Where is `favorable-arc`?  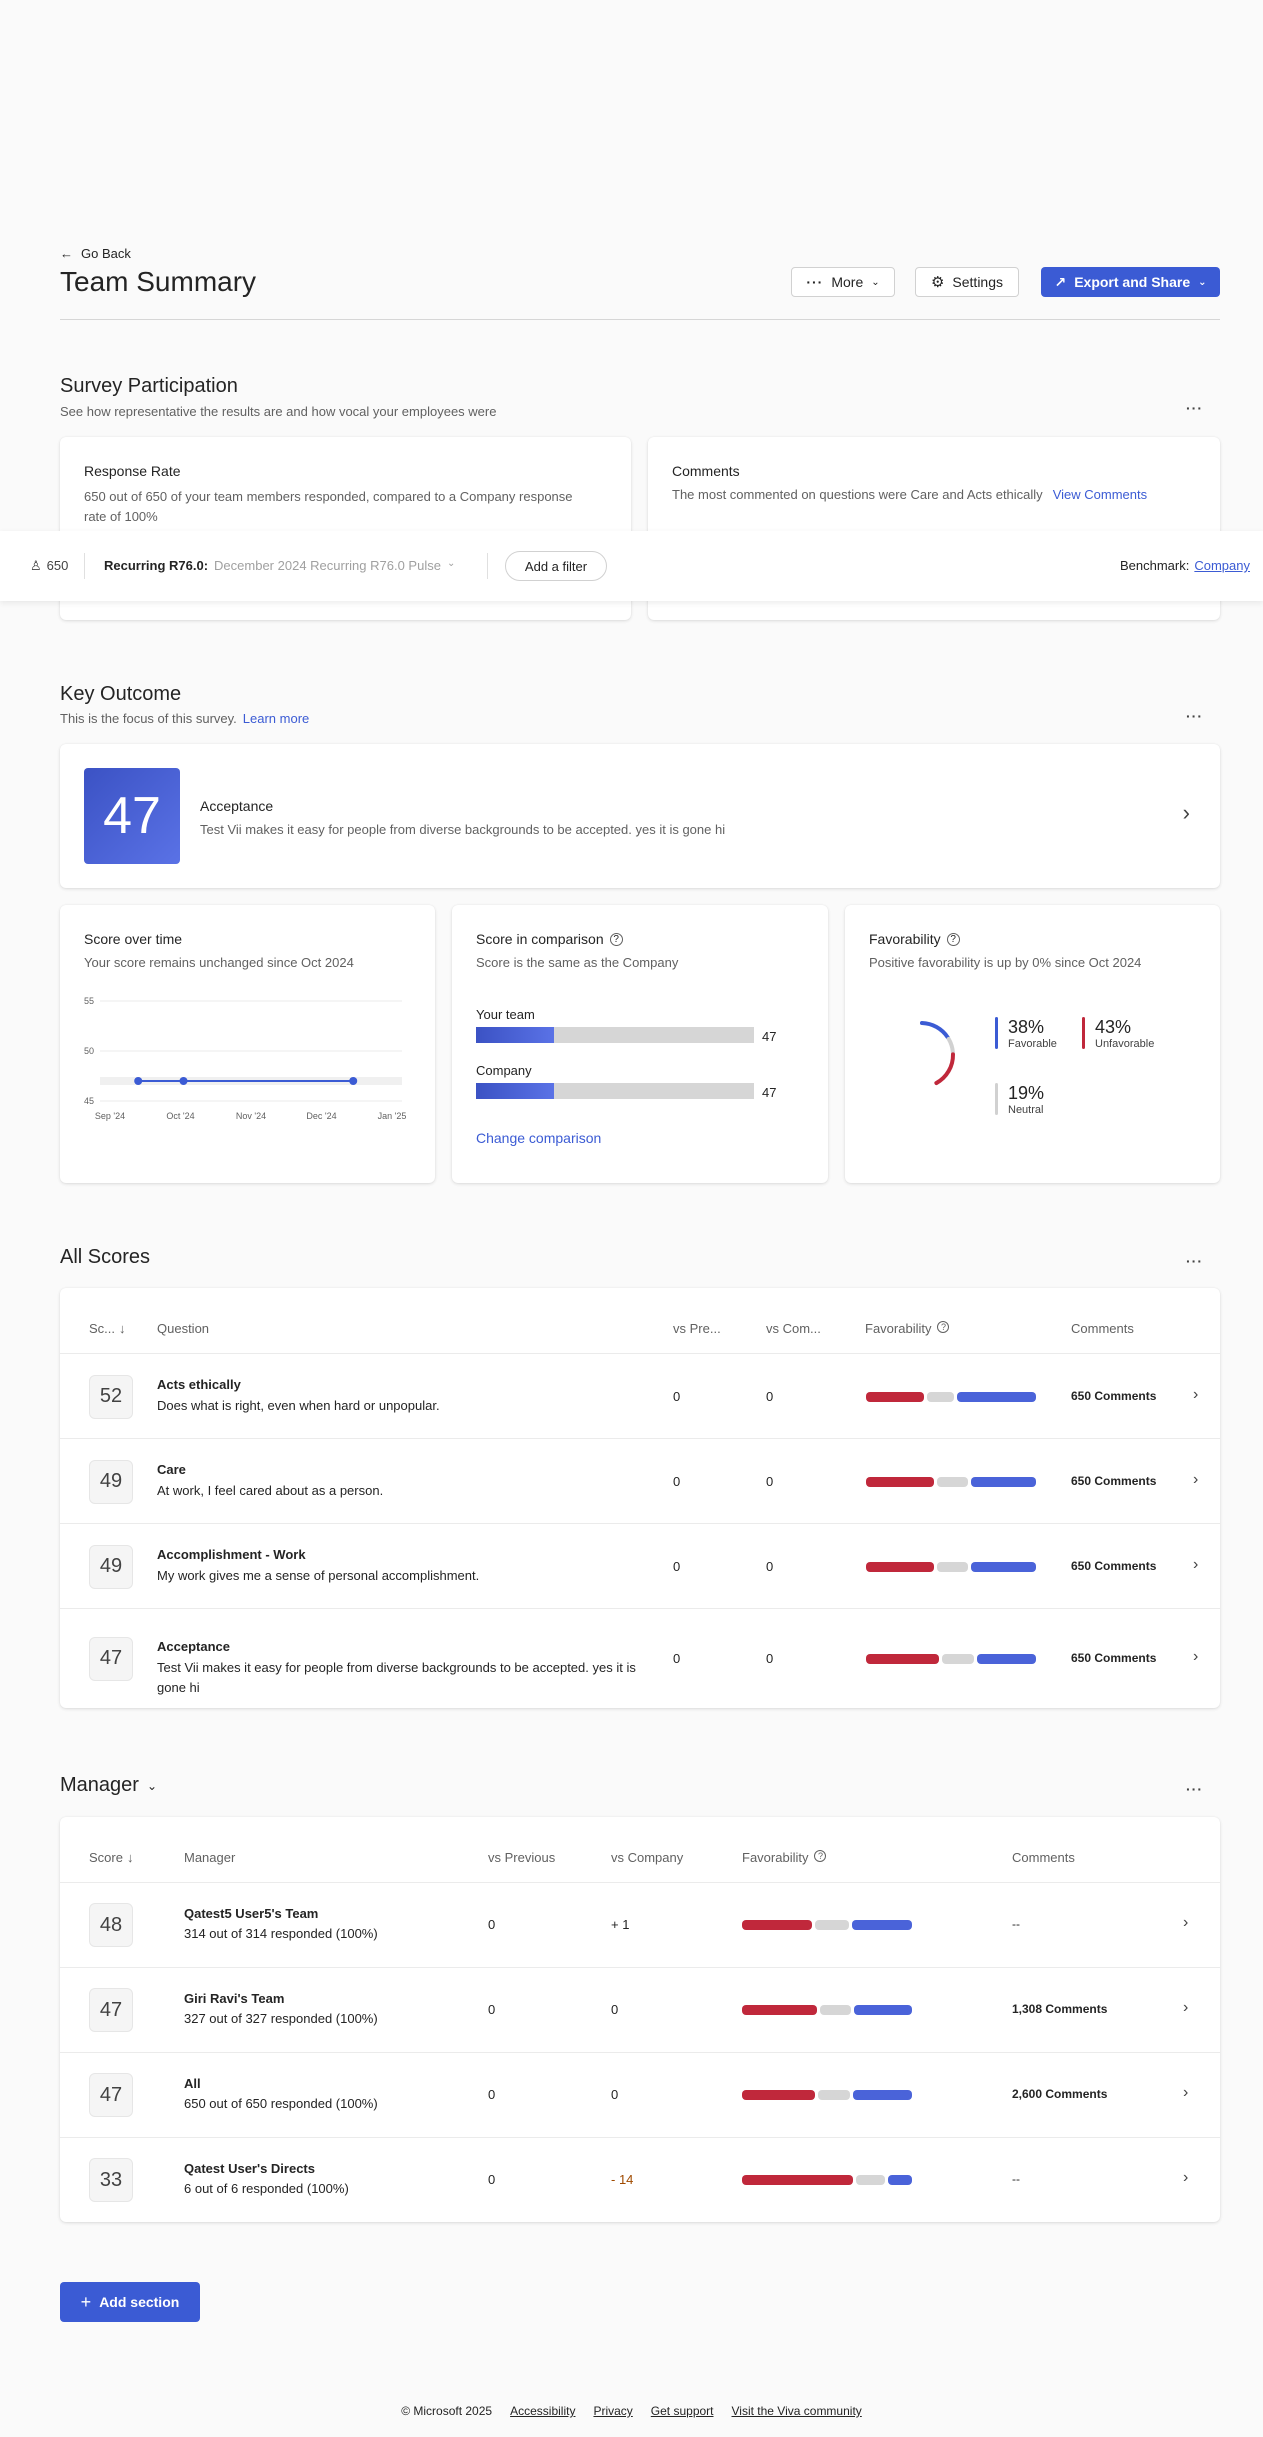 favorable-arc is located at coordinates (934, 1030).